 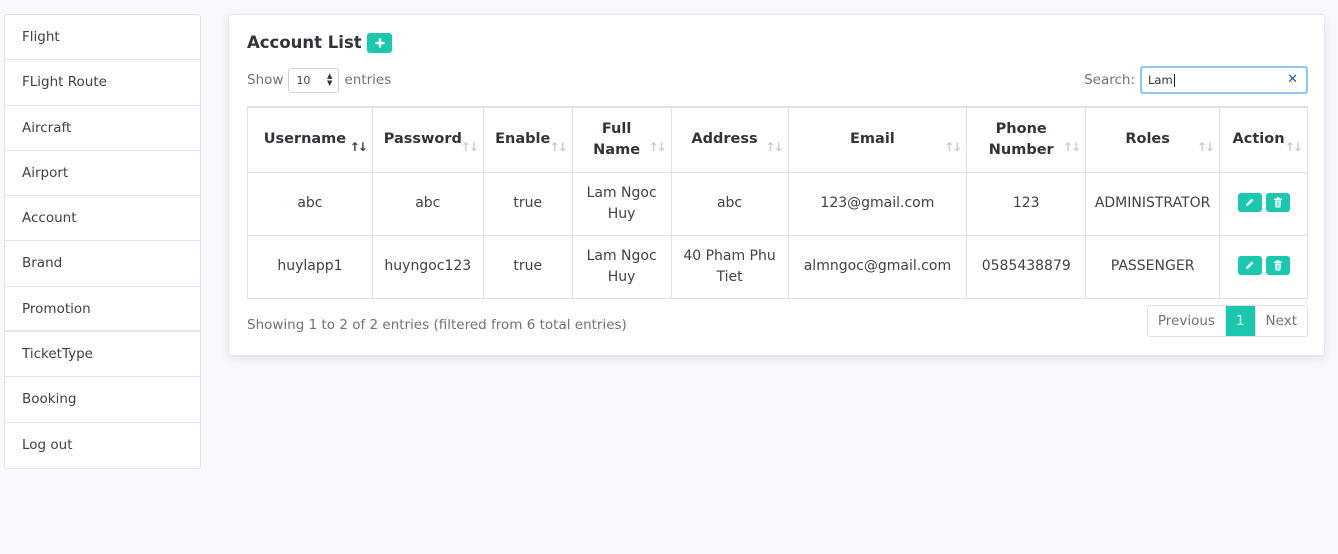 What do you see at coordinates (1026, 139) in the screenshot?
I see `column-header-phone-number: Phone Number ↑↓` at bounding box center [1026, 139].